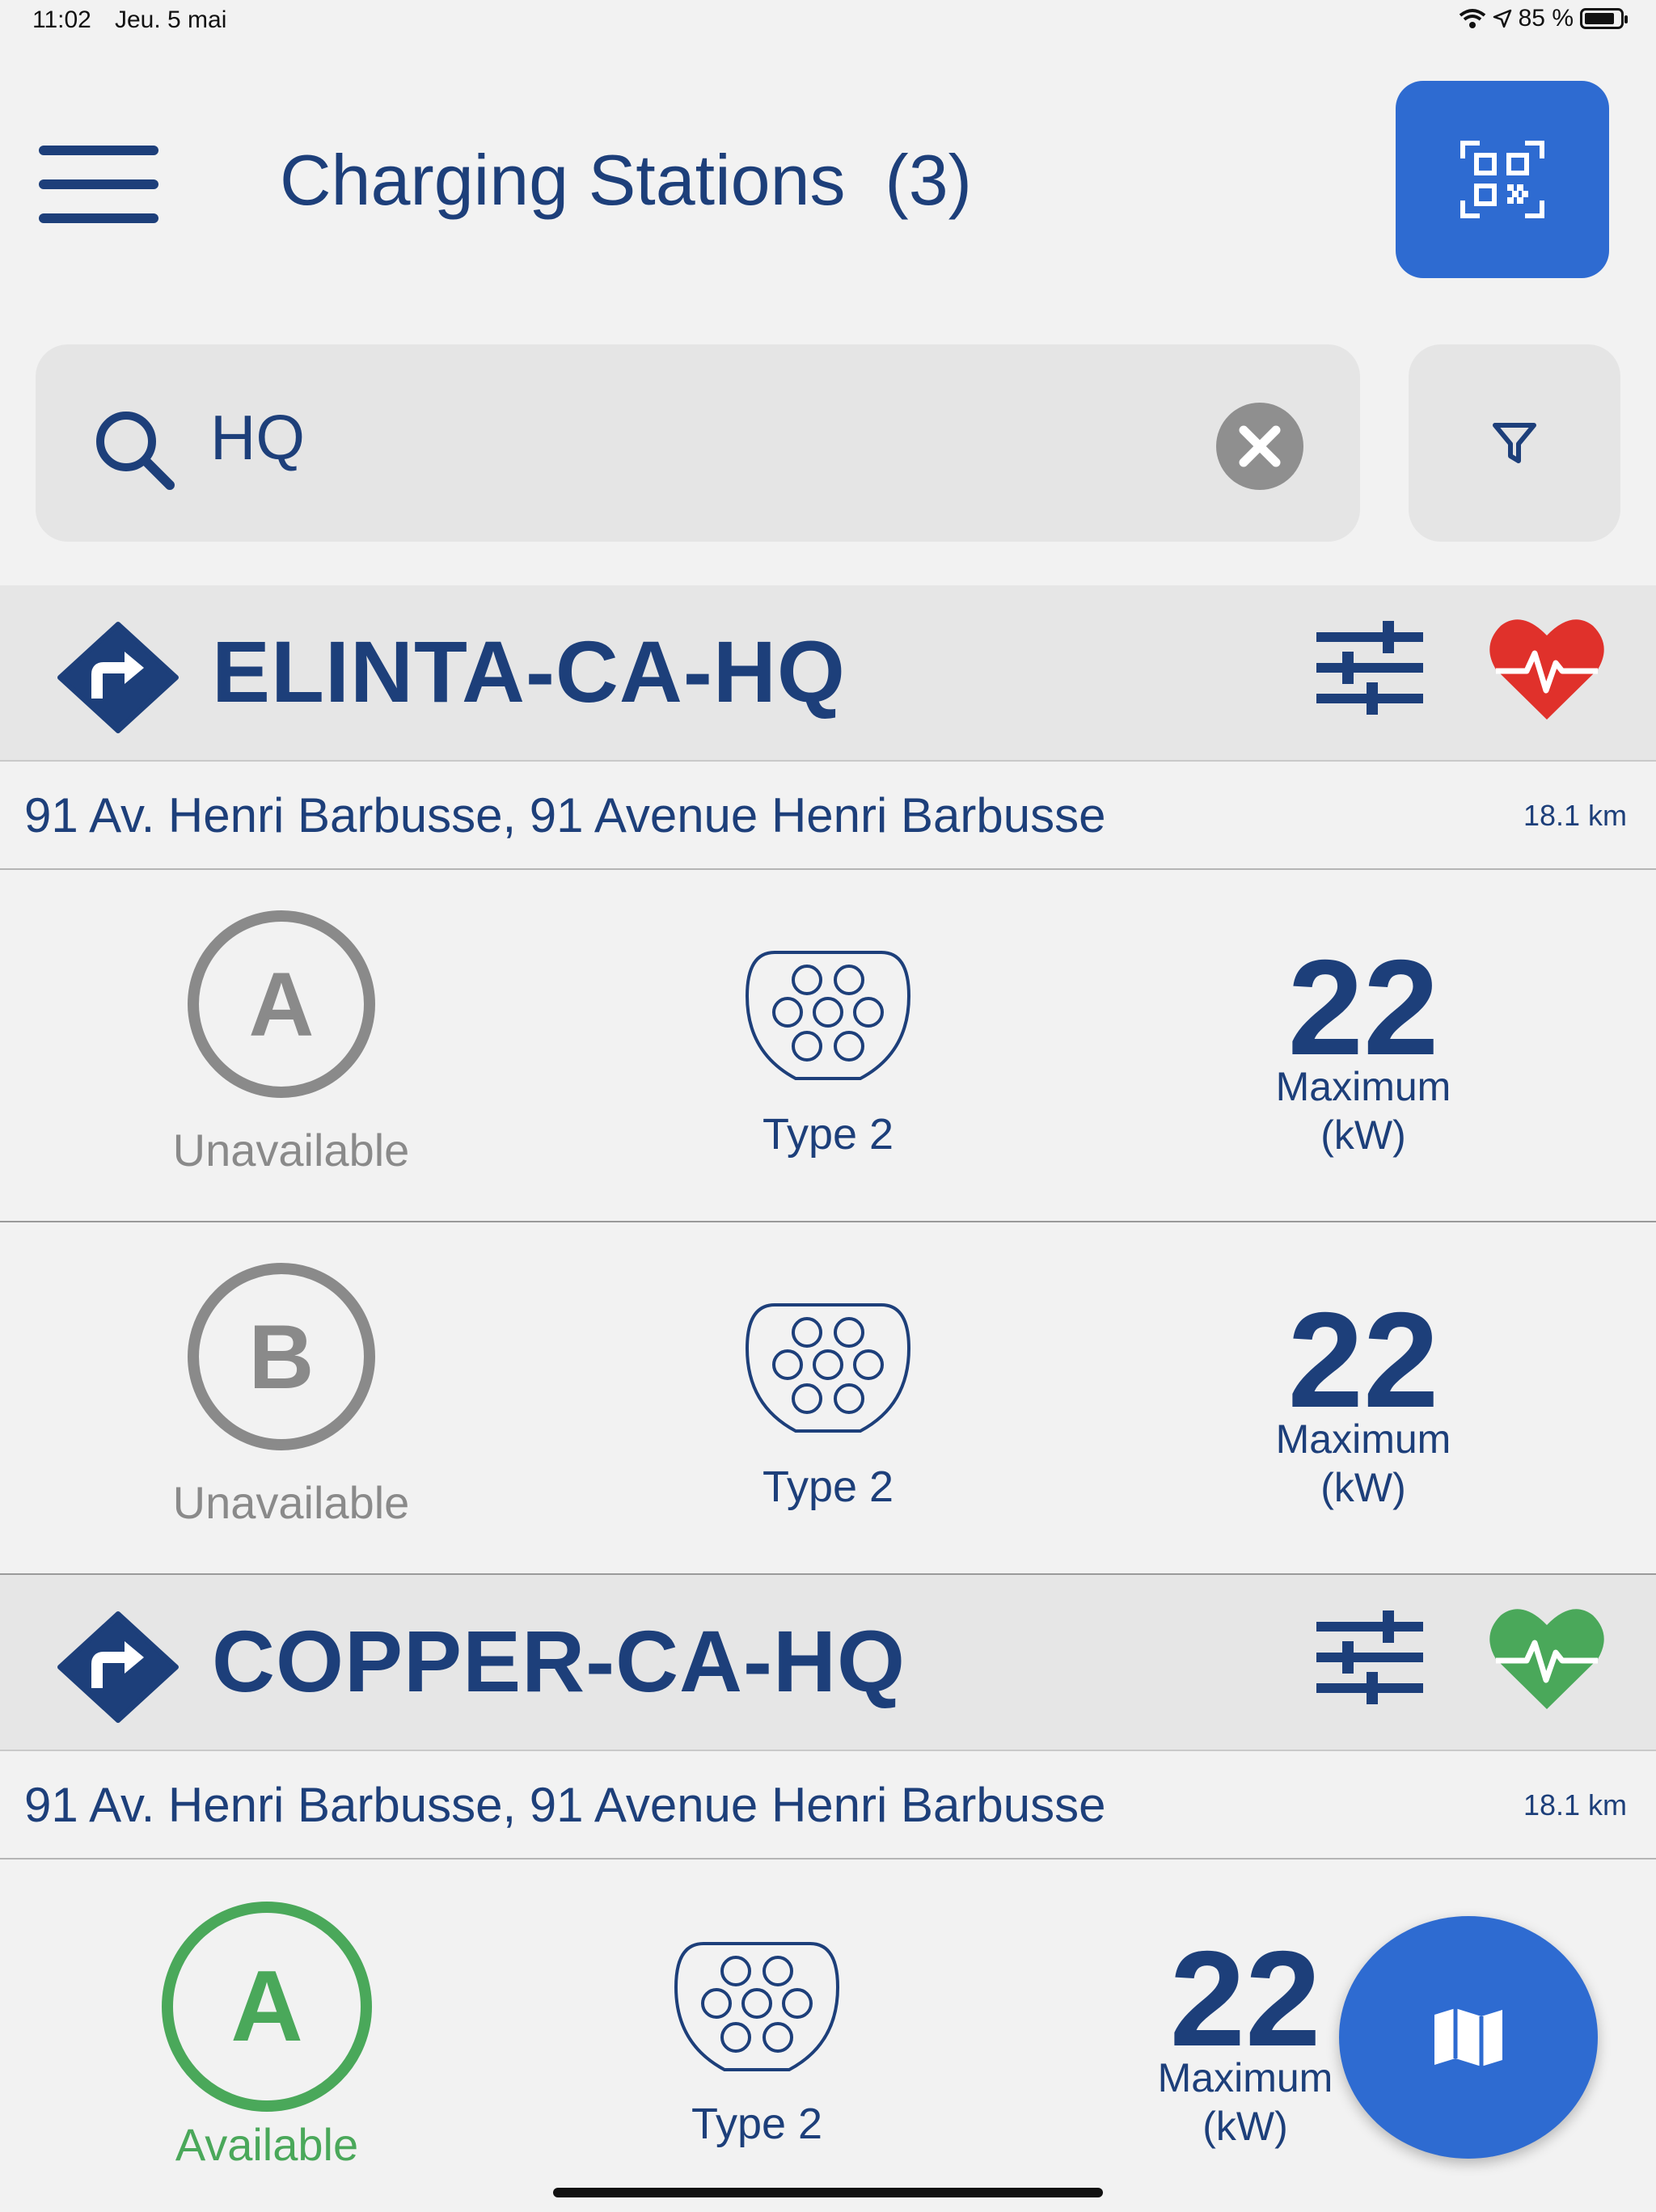  What do you see at coordinates (1472, 18) in the screenshot?
I see `wifi-icon` at bounding box center [1472, 18].